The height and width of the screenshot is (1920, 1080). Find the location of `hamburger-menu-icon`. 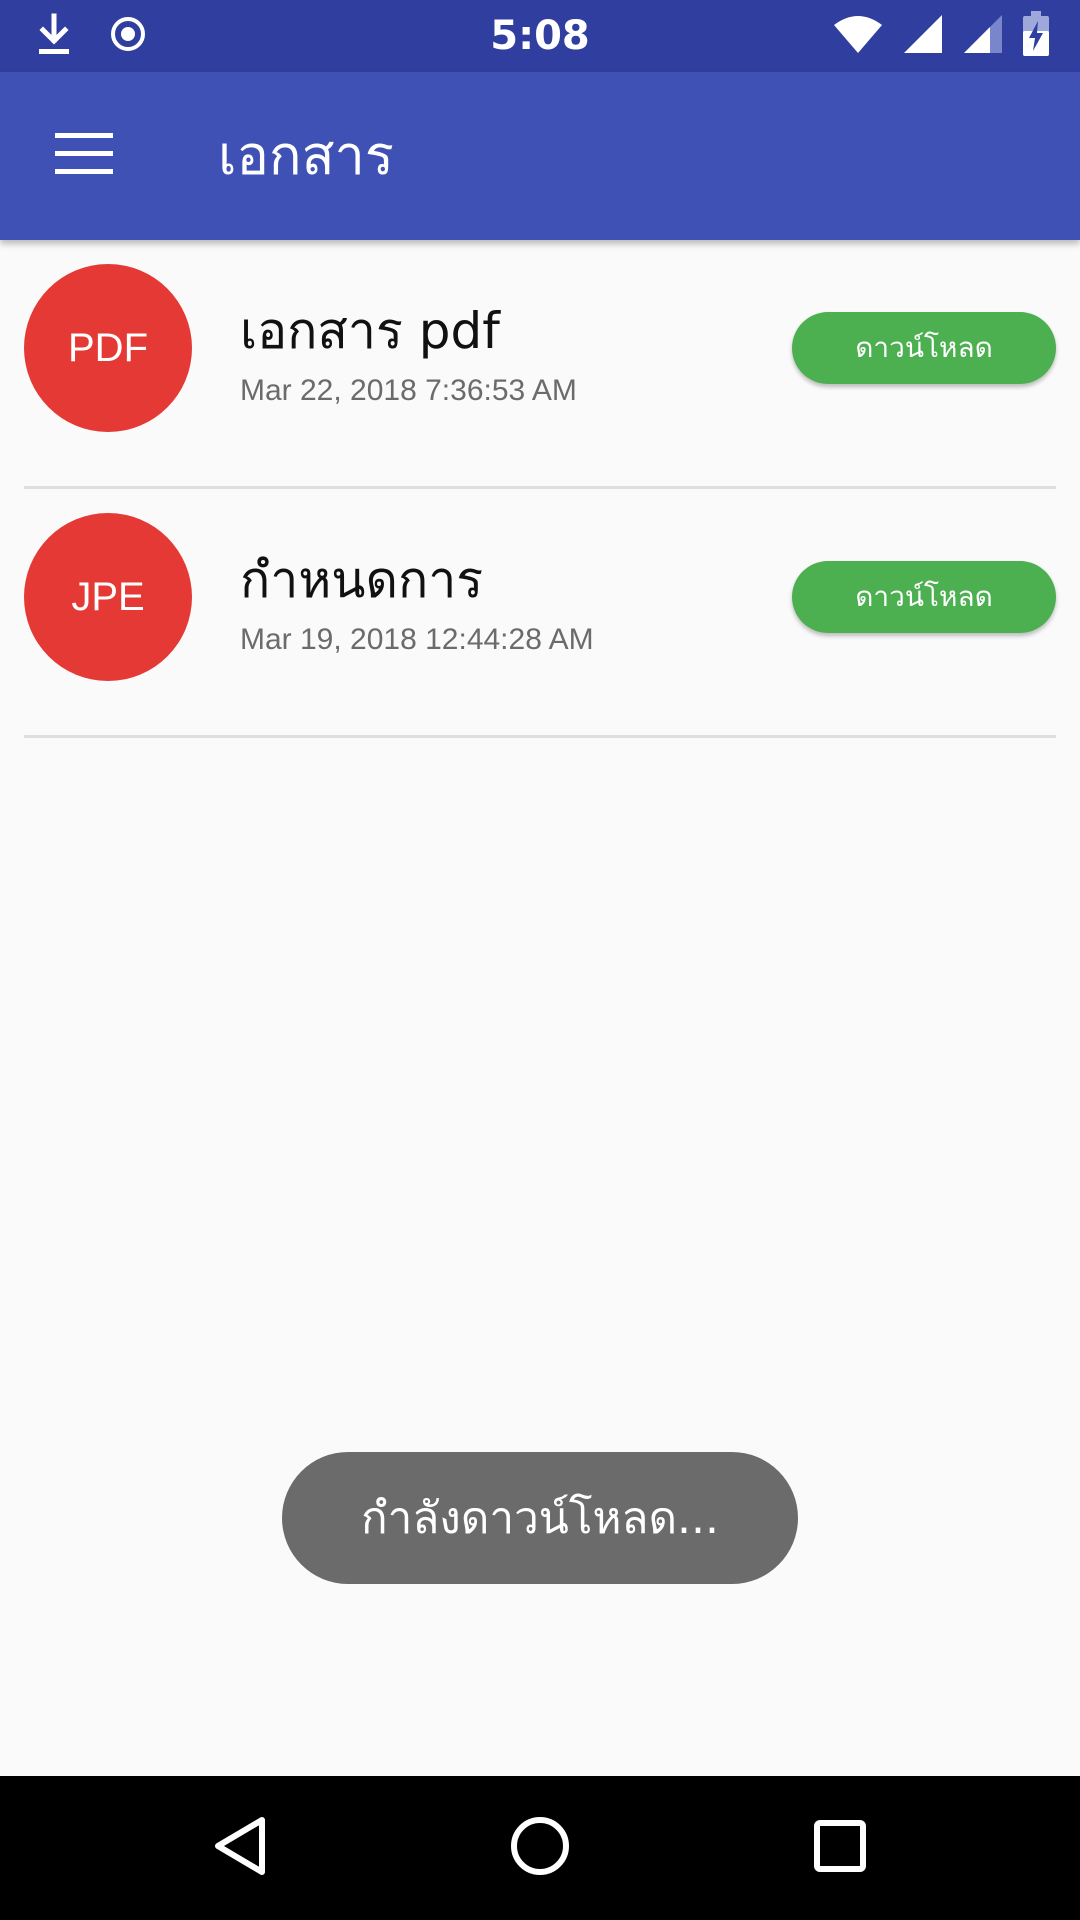

hamburger-menu-icon is located at coordinates (84, 156).